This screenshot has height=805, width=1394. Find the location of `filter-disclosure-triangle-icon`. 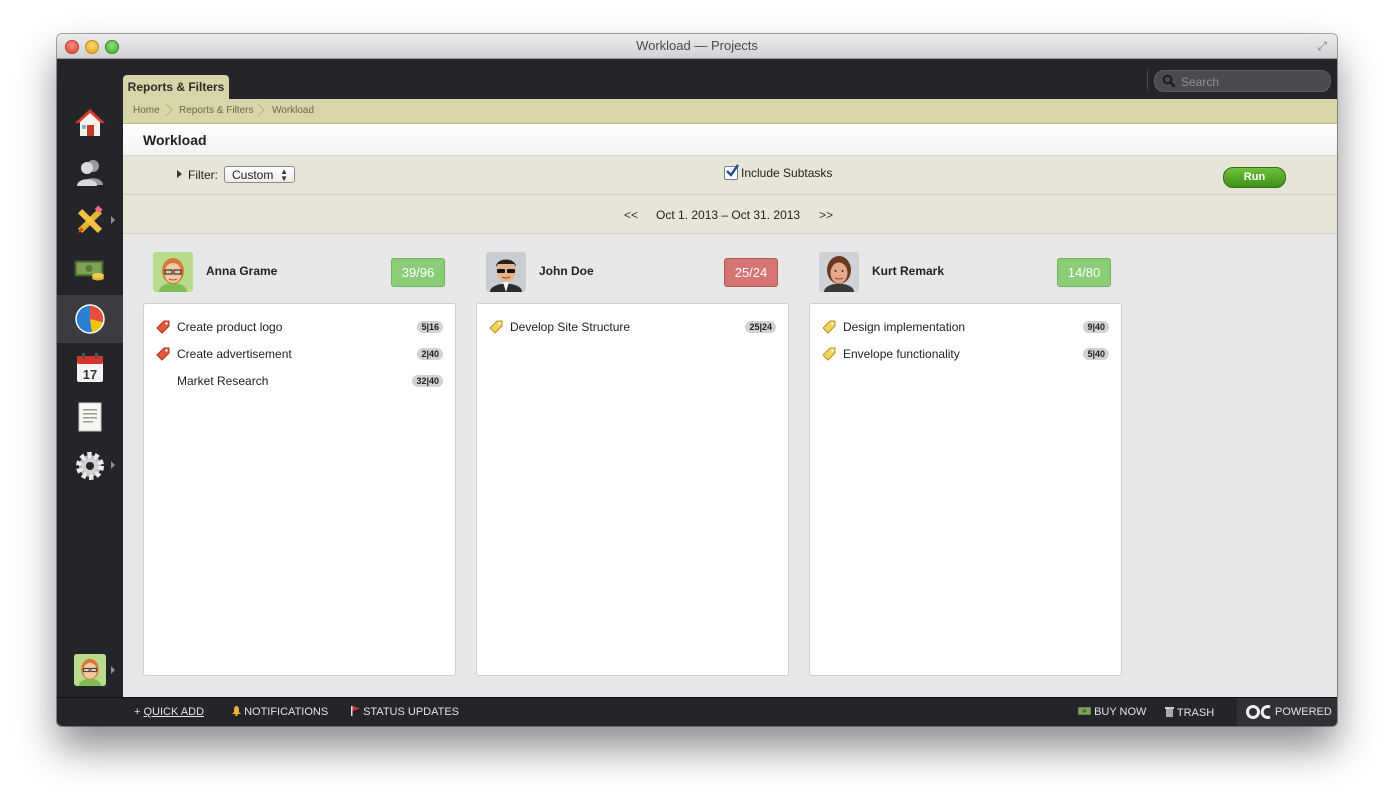

filter-disclosure-triangle-icon is located at coordinates (179, 174).